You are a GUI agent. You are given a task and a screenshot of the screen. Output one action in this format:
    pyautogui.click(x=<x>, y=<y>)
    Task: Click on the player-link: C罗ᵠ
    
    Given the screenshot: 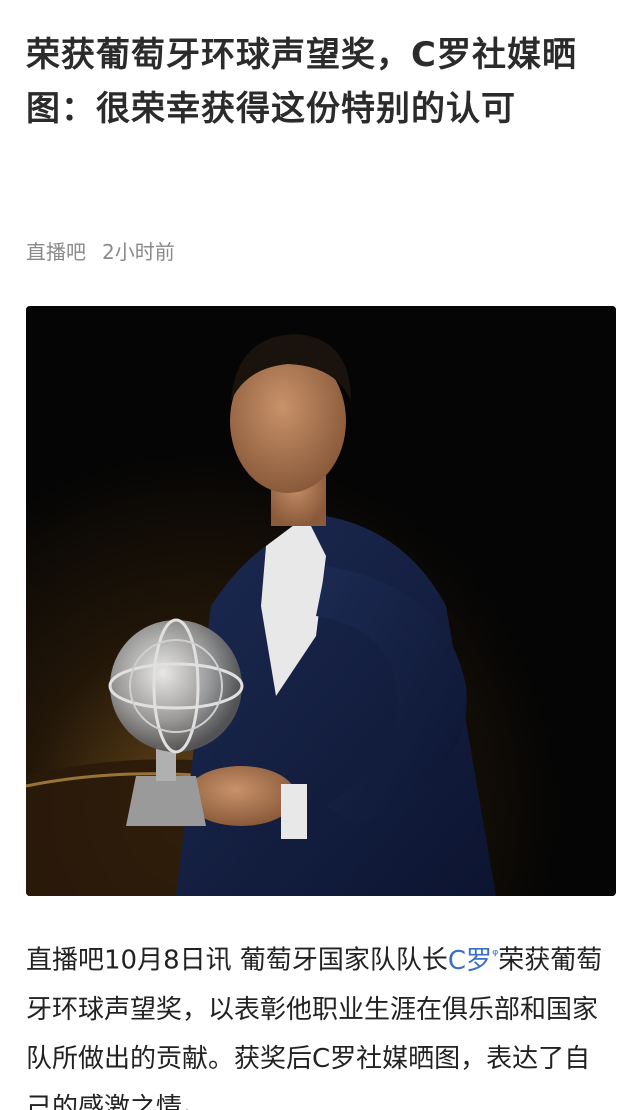 What is the action you would take?
    pyautogui.click(x=473, y=960)
    